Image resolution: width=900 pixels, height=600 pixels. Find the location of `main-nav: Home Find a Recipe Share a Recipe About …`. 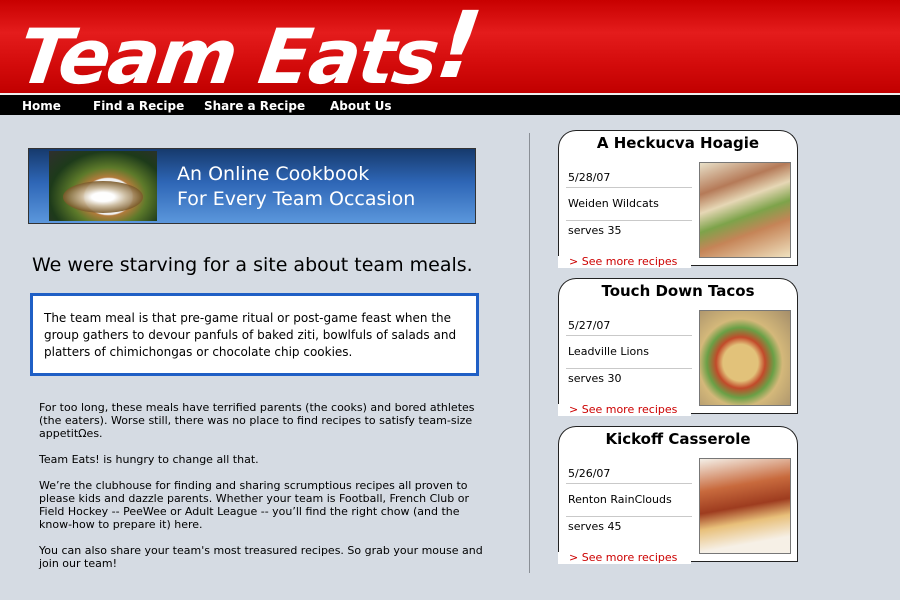

main-nav: Home Find a Recipe Share a Recipe About … is located at coordinates (450, 104).